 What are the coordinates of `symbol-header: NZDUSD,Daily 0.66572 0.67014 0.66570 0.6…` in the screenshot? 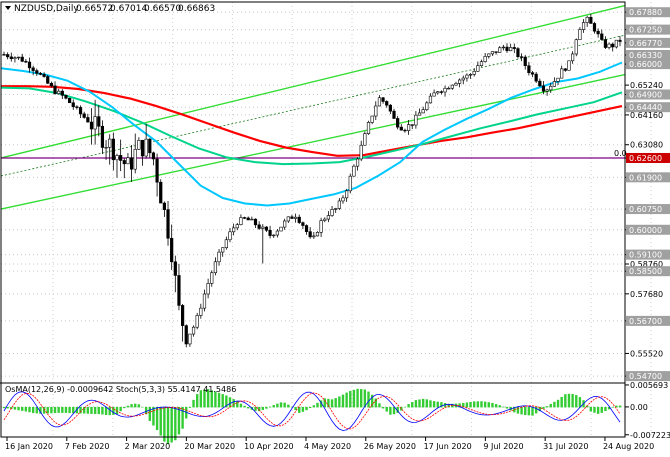 It's located at (110, 9).